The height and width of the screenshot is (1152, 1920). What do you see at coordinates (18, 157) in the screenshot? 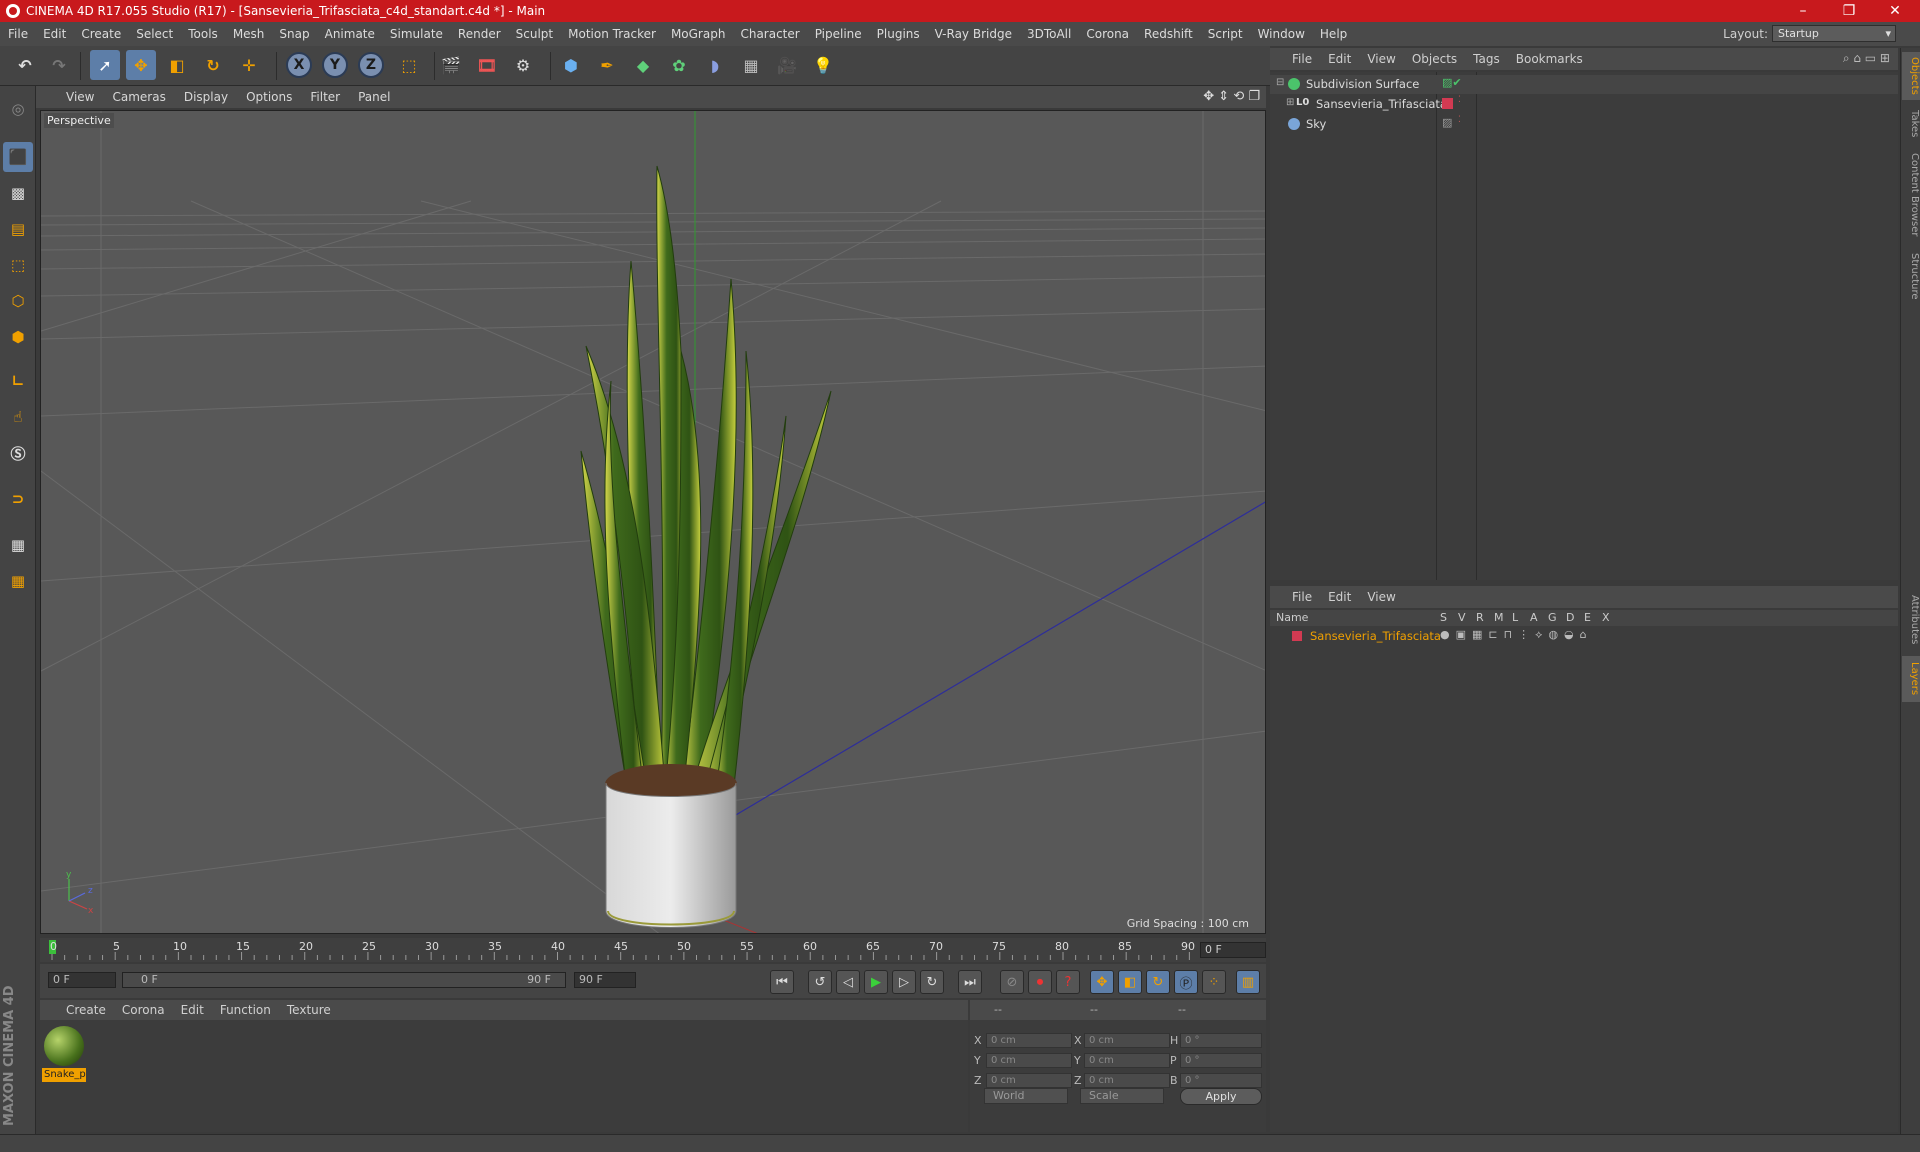
I see `model-mode-icon: ⬛` at bounding box center [18, 157].